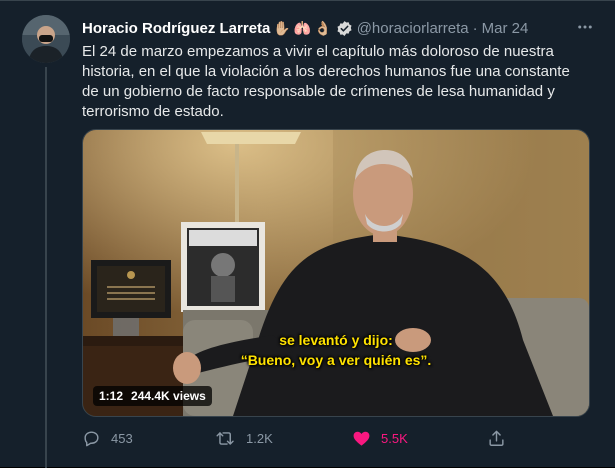 The image size is (615, 468). I want to click on avatar, so click(46, 39).